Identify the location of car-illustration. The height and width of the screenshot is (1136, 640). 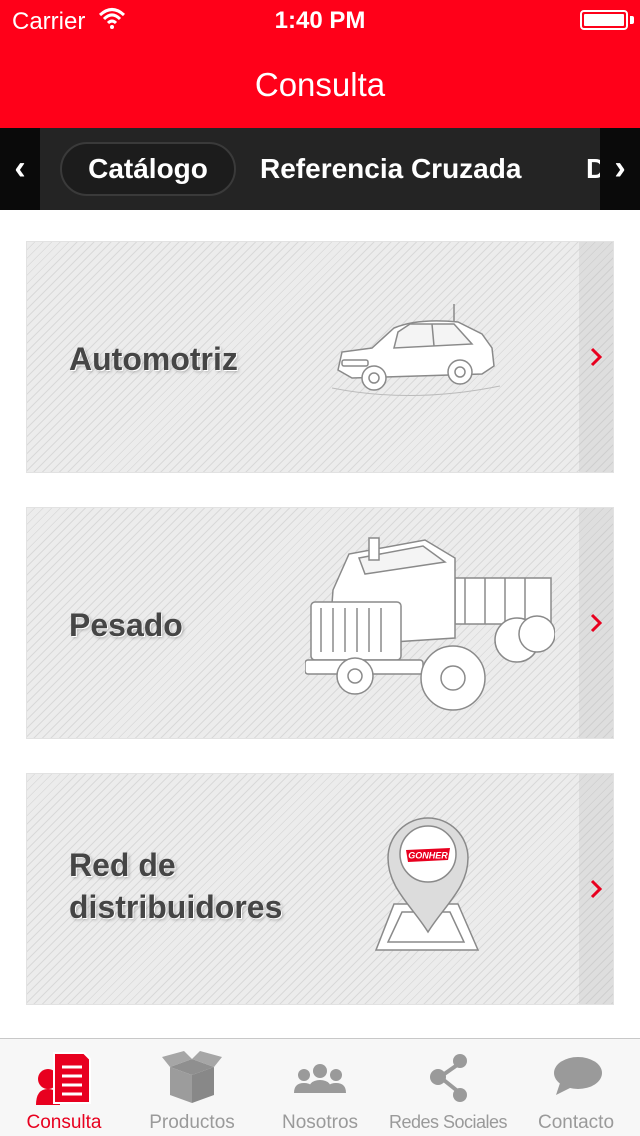
(416, 350).